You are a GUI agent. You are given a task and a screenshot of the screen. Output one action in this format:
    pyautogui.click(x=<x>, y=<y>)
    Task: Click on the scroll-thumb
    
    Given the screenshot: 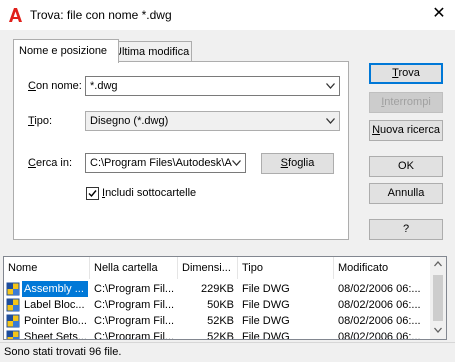 What is the action you would take?
    pyautogui.click(x=438, y=298)
    